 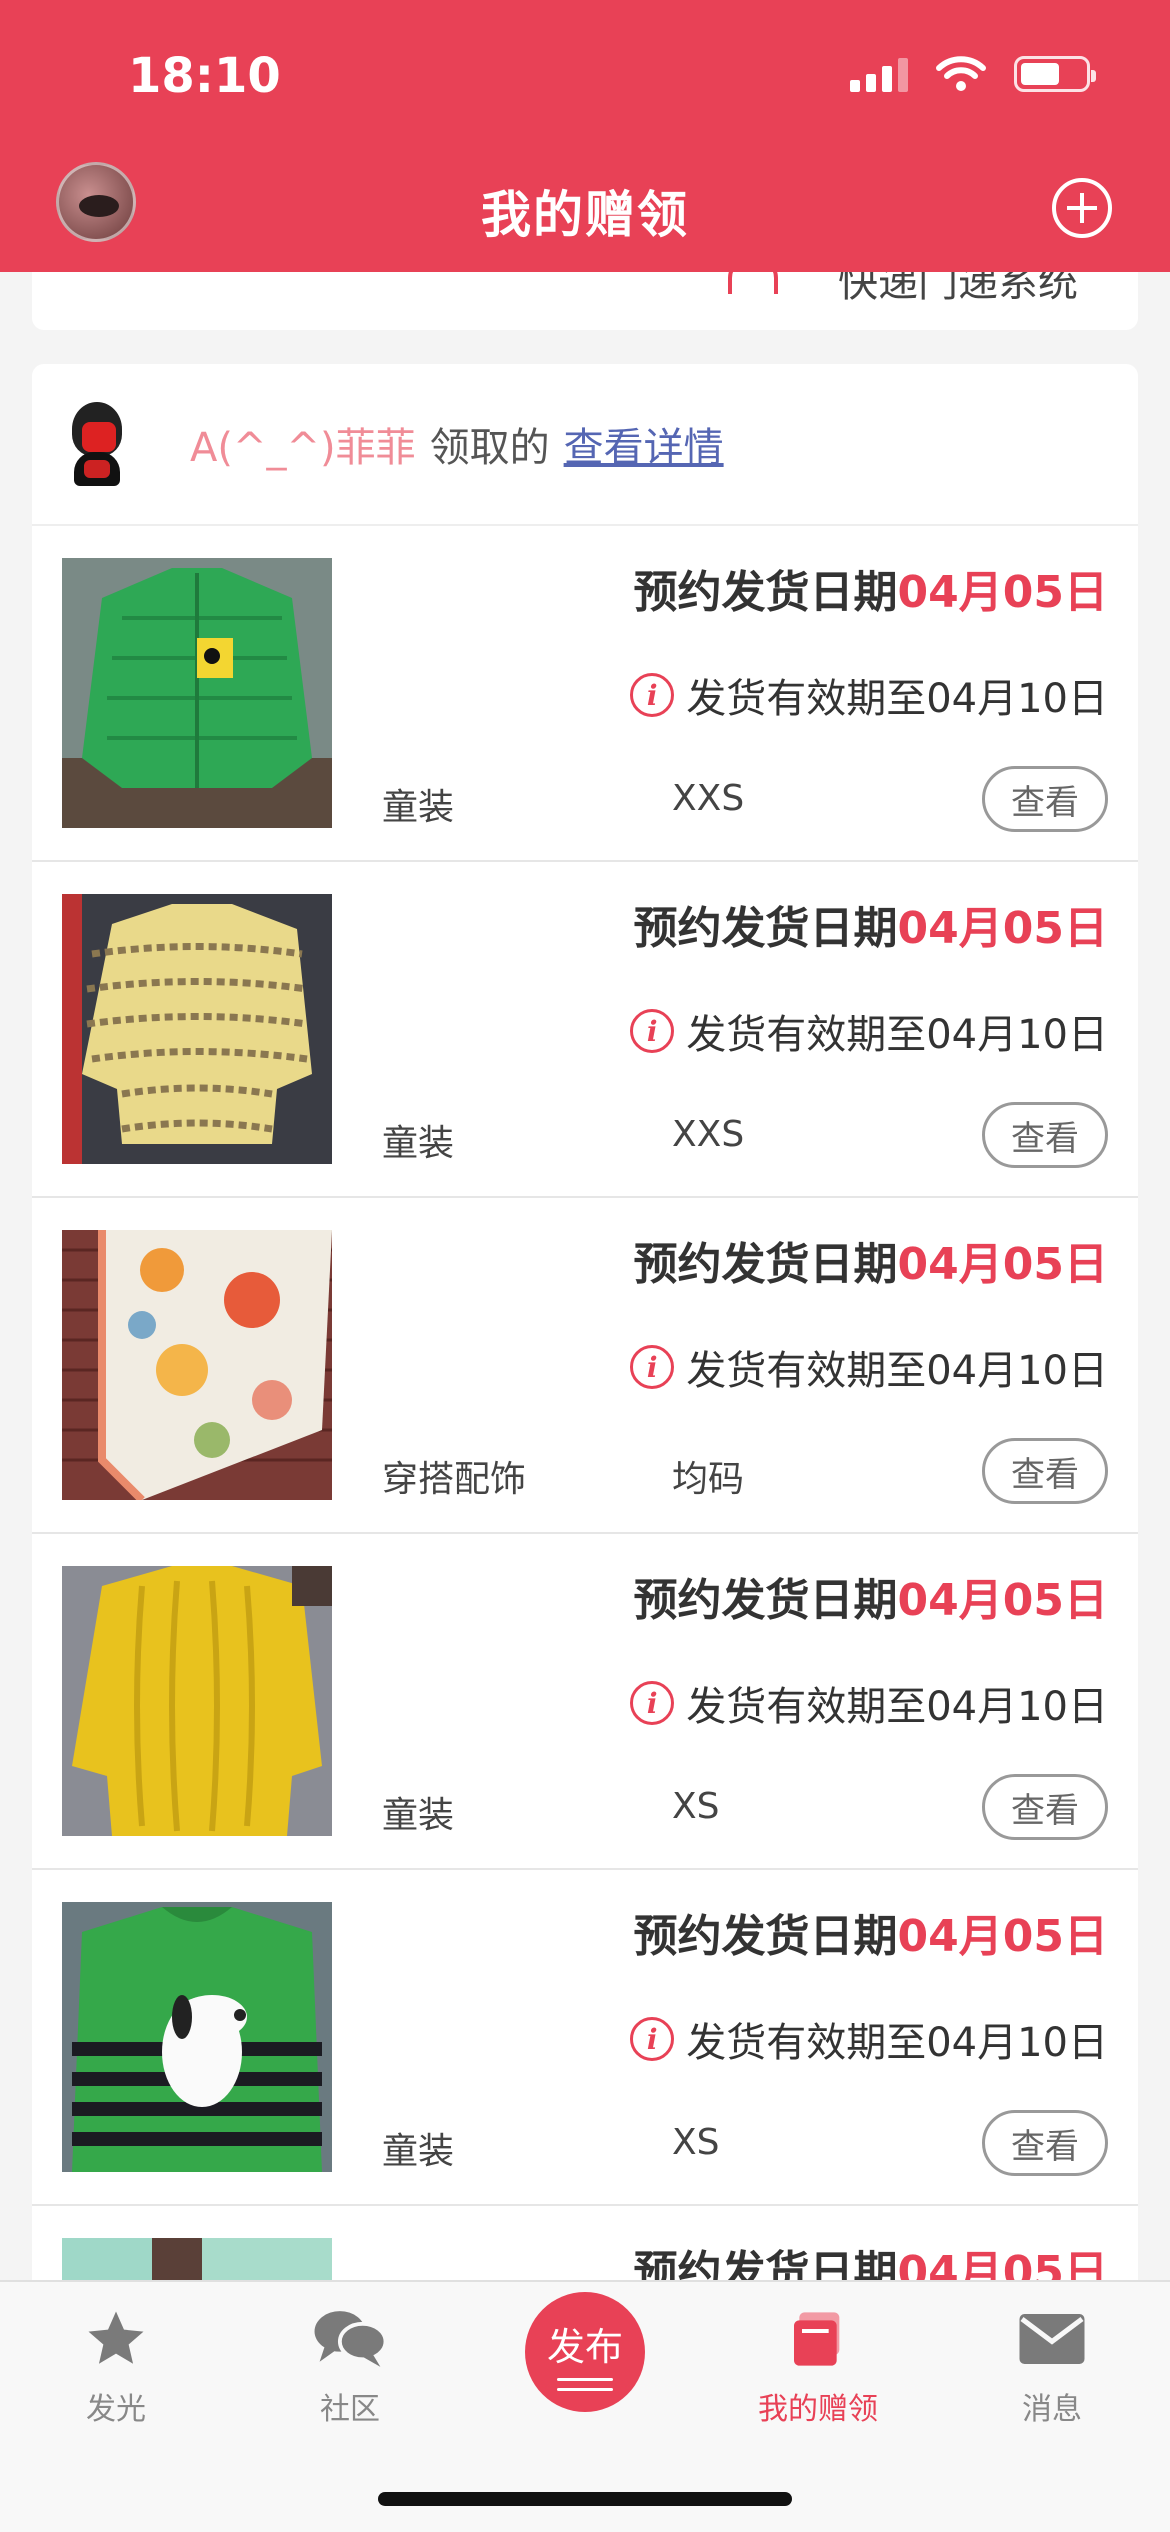 I want to click on battery-icon, so click(x=1055, y=74).